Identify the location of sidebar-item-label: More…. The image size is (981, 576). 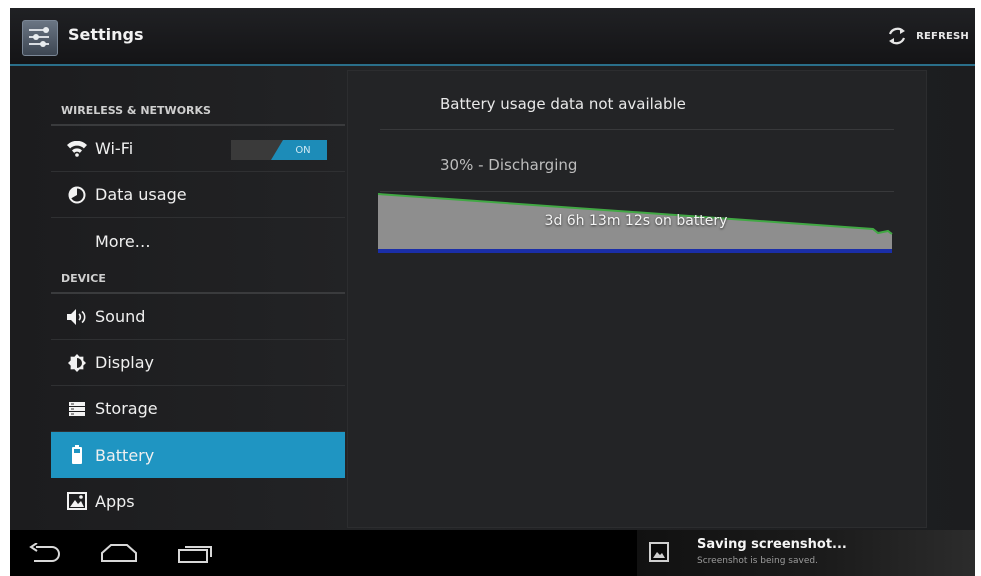
(123, 241).